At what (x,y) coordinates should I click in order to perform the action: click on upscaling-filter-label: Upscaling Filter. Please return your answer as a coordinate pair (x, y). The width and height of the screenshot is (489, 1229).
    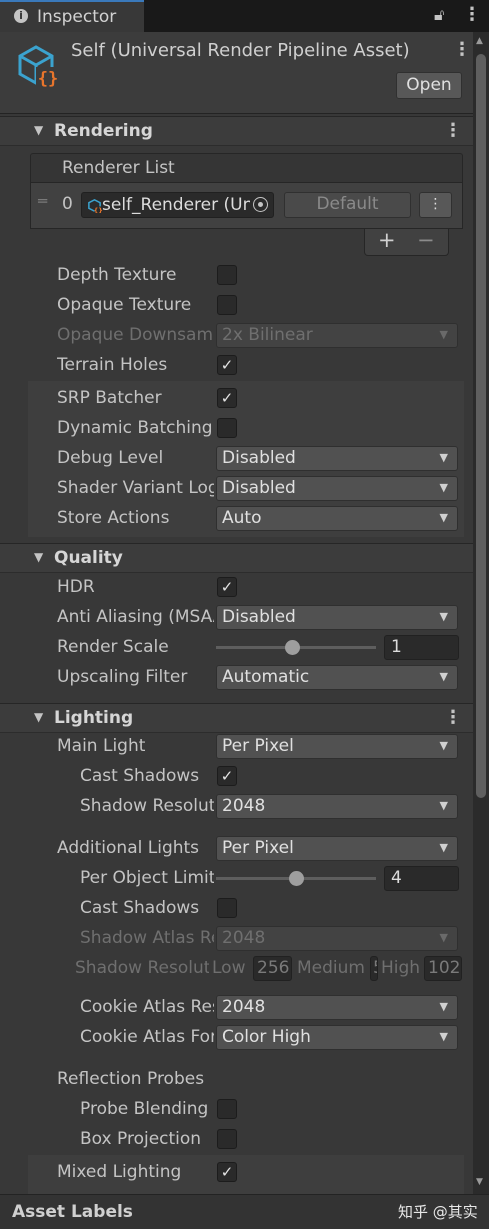
    Looking at the image, I should click on (122, 677).